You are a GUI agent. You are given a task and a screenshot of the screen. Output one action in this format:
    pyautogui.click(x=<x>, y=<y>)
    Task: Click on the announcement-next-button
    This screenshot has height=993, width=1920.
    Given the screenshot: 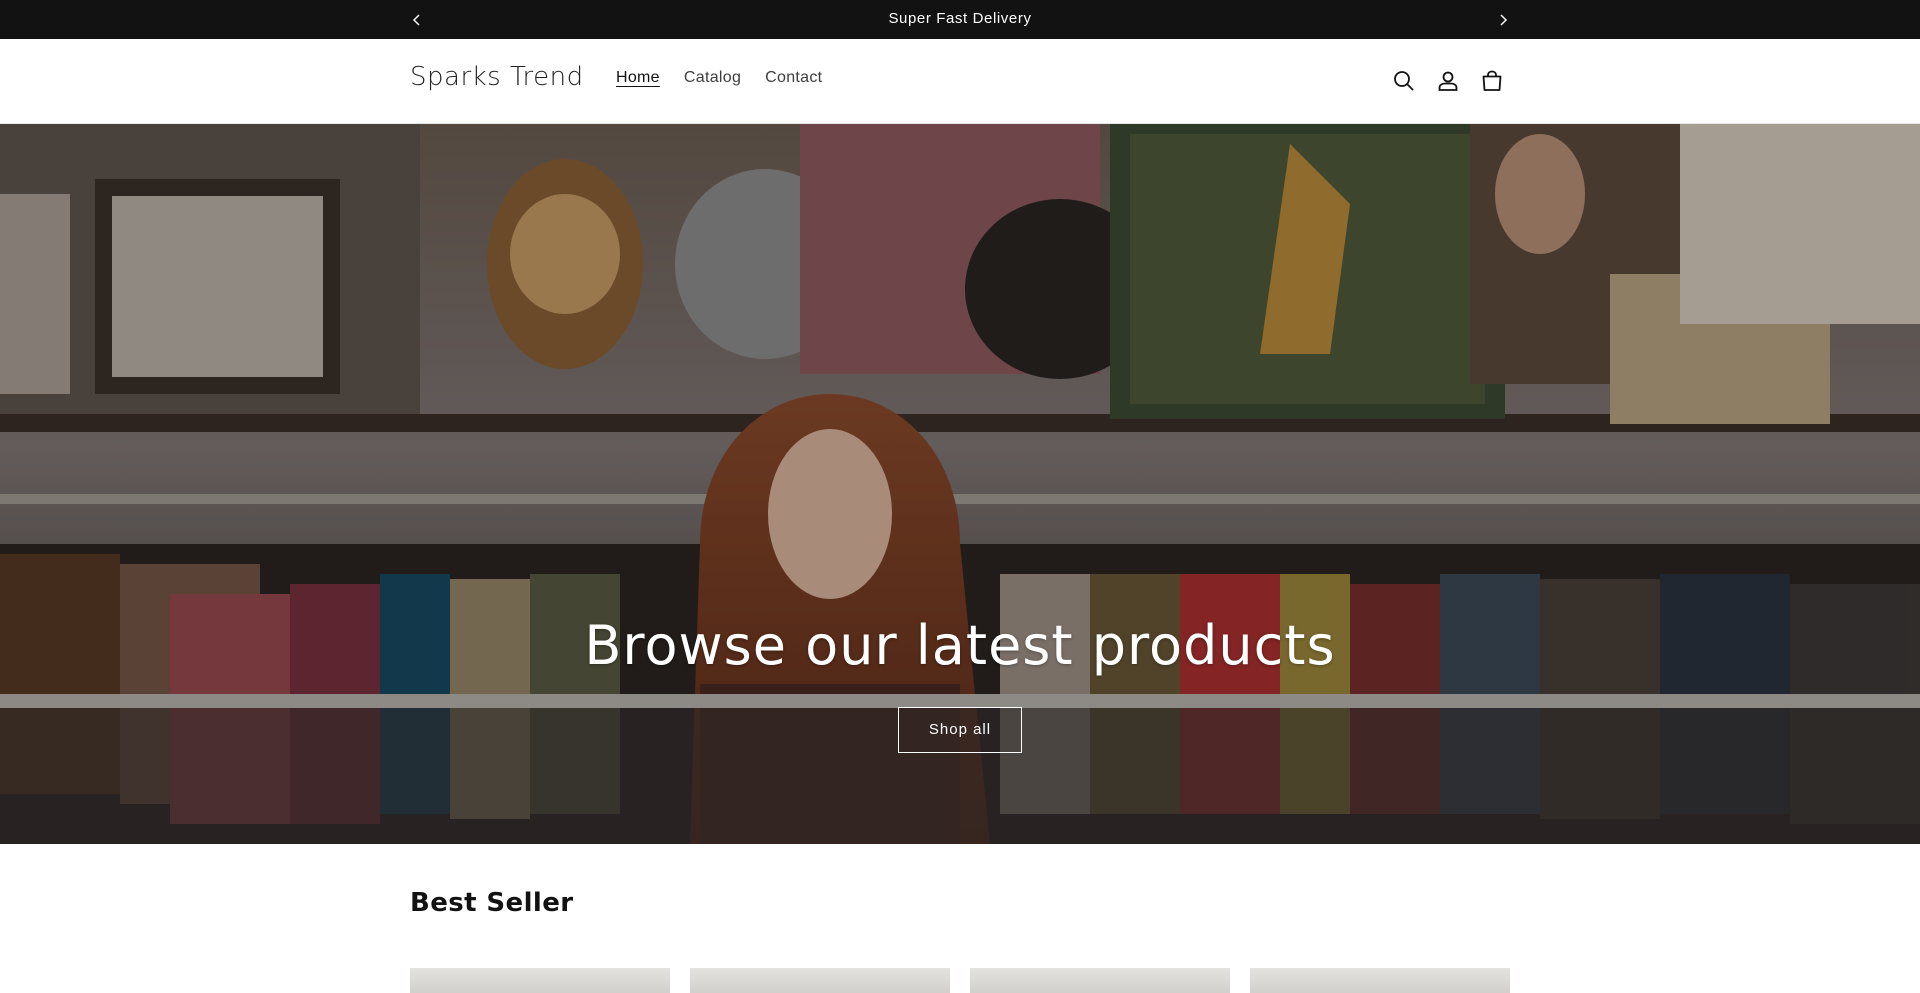 What is the action you would take?
    pyautogui.click(x=1502, y=19)
    